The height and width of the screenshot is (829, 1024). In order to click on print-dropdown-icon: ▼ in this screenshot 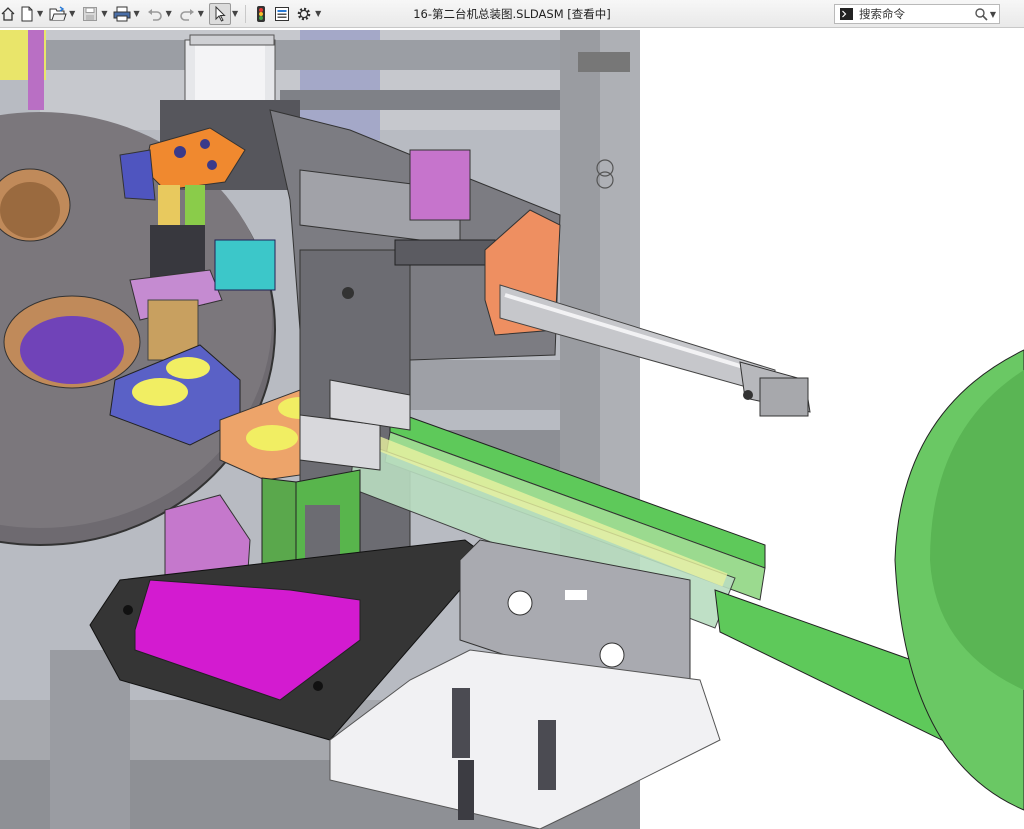, I will do `click(136, 13)`.